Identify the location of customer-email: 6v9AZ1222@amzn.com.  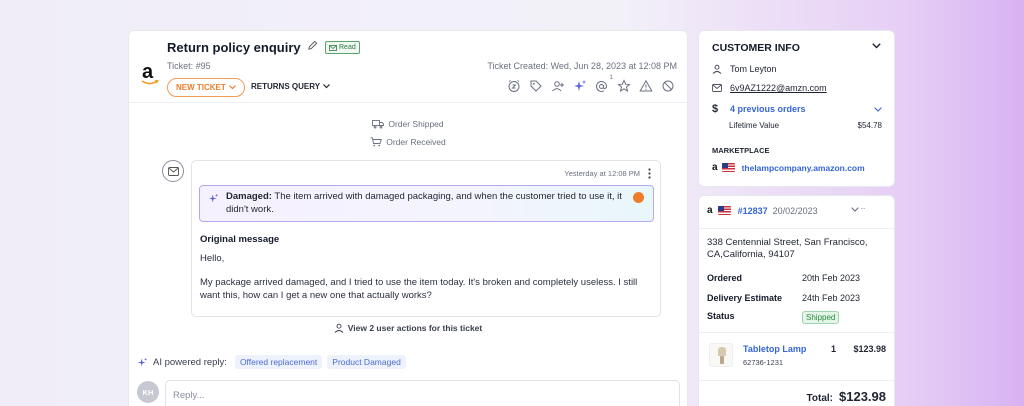
(778, 88).